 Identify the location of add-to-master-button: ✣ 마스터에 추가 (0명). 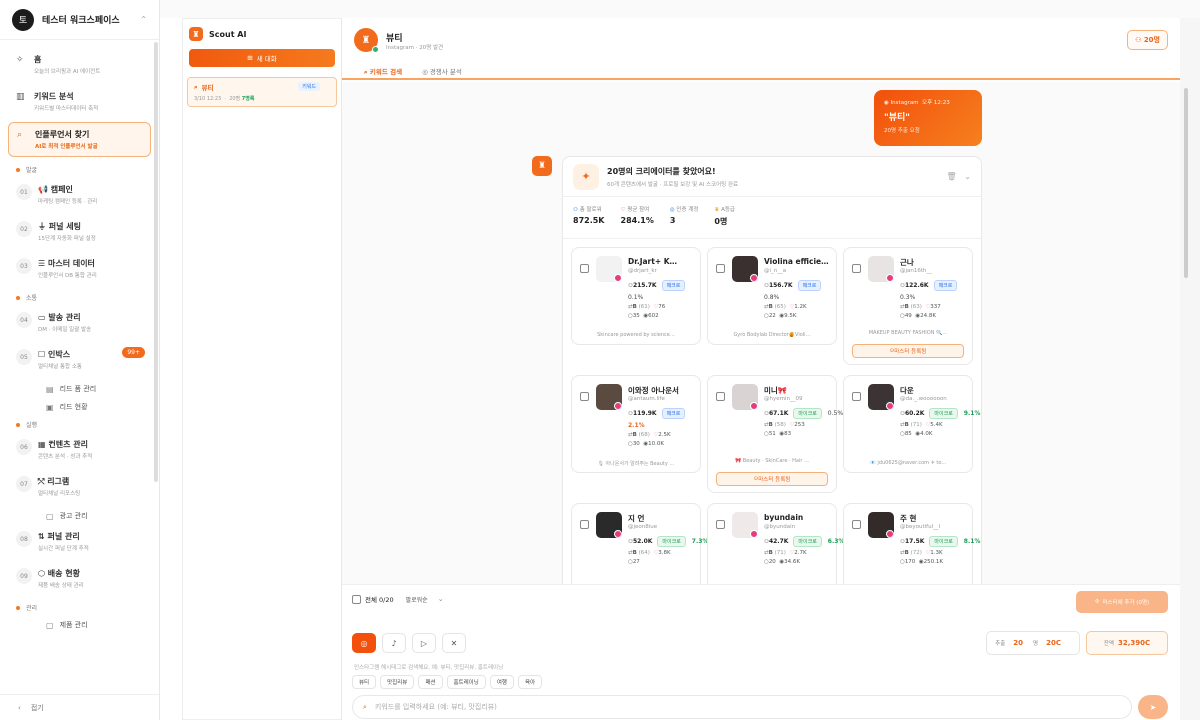
(1122, 602).